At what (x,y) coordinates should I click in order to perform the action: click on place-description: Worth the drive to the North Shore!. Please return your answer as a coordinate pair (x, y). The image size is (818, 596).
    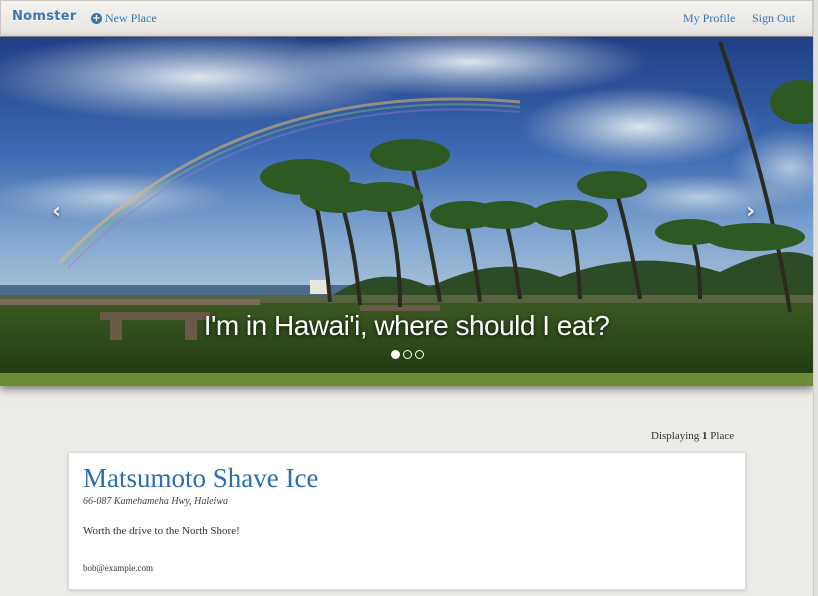
    Looking at the image, I should click on (161, 531).